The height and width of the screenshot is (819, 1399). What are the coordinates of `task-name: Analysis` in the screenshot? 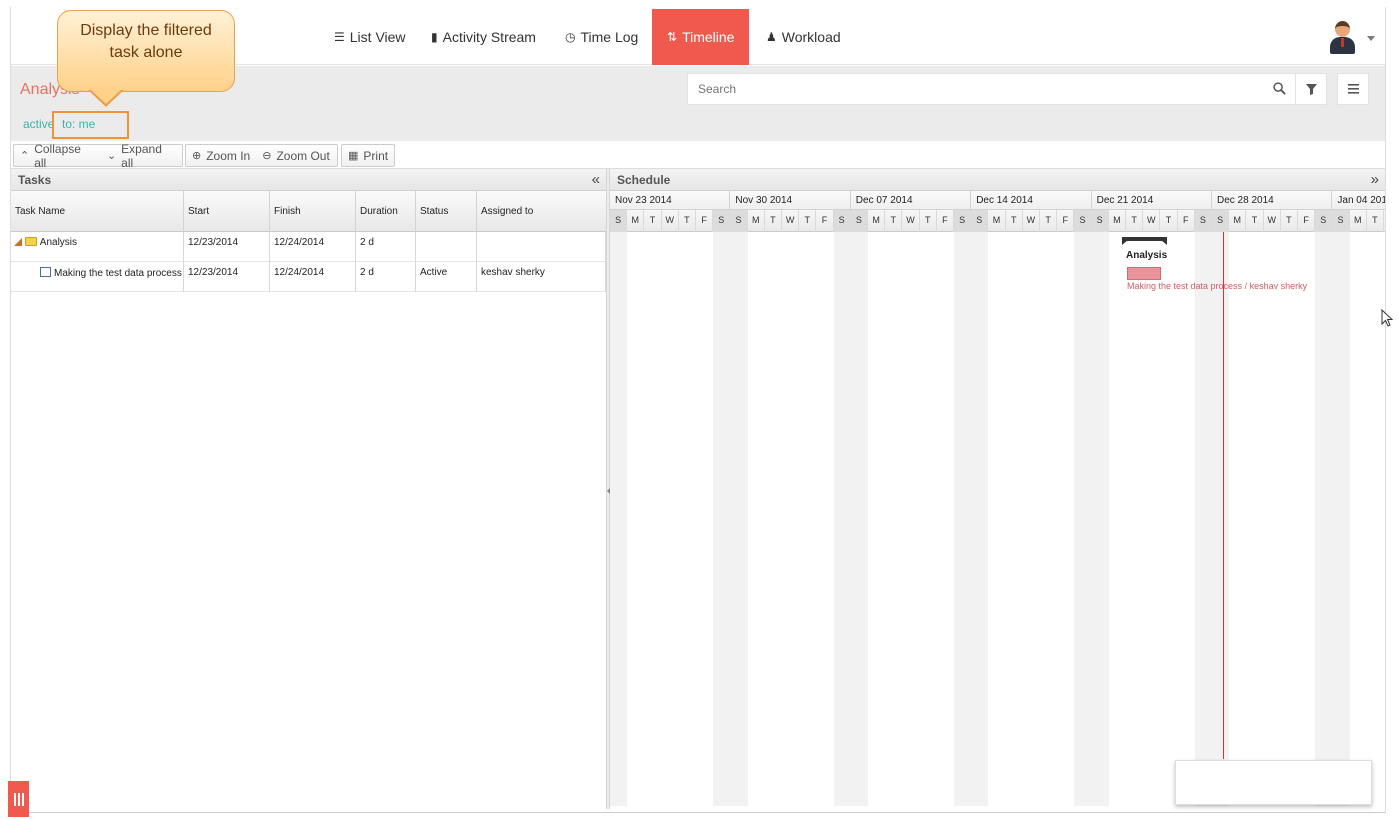 It's located at (58, 242).